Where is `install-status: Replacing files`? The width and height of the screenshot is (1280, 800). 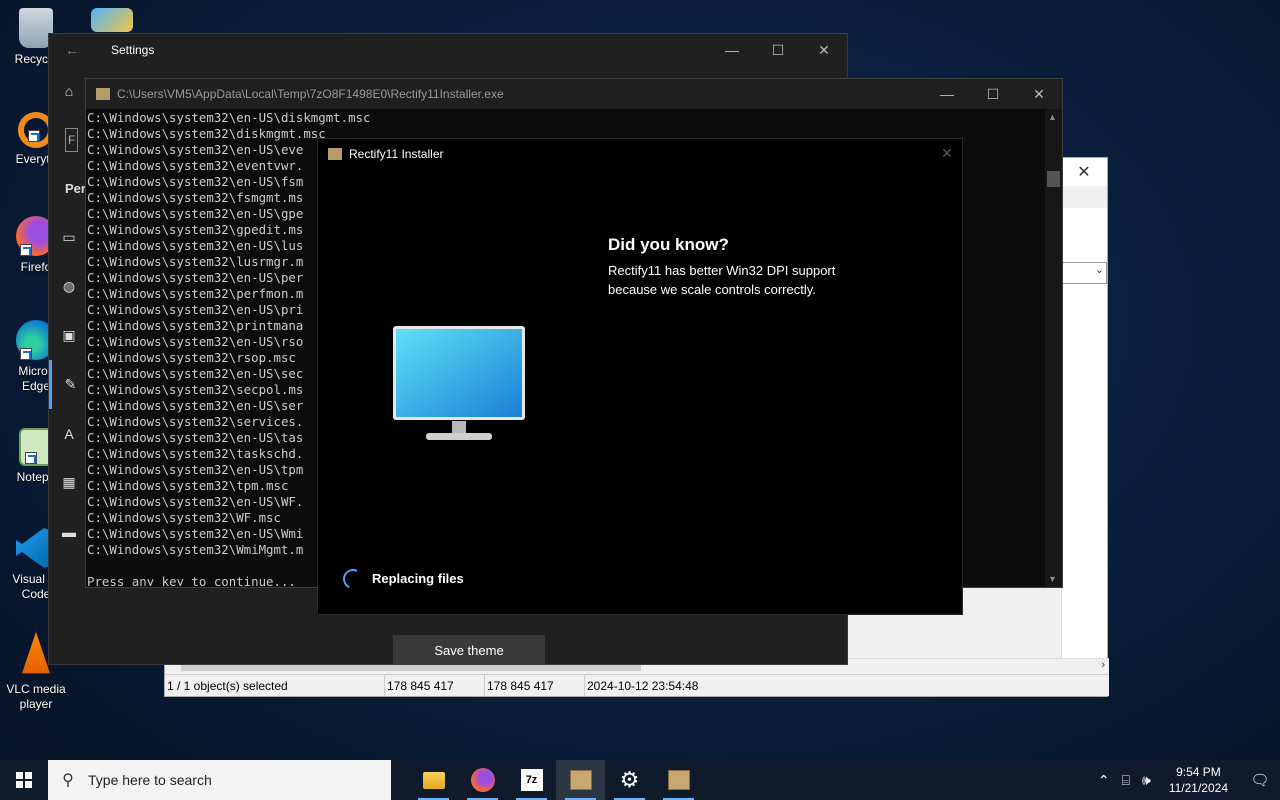
install-status: Replacing files is located at coordinates (418, 578).